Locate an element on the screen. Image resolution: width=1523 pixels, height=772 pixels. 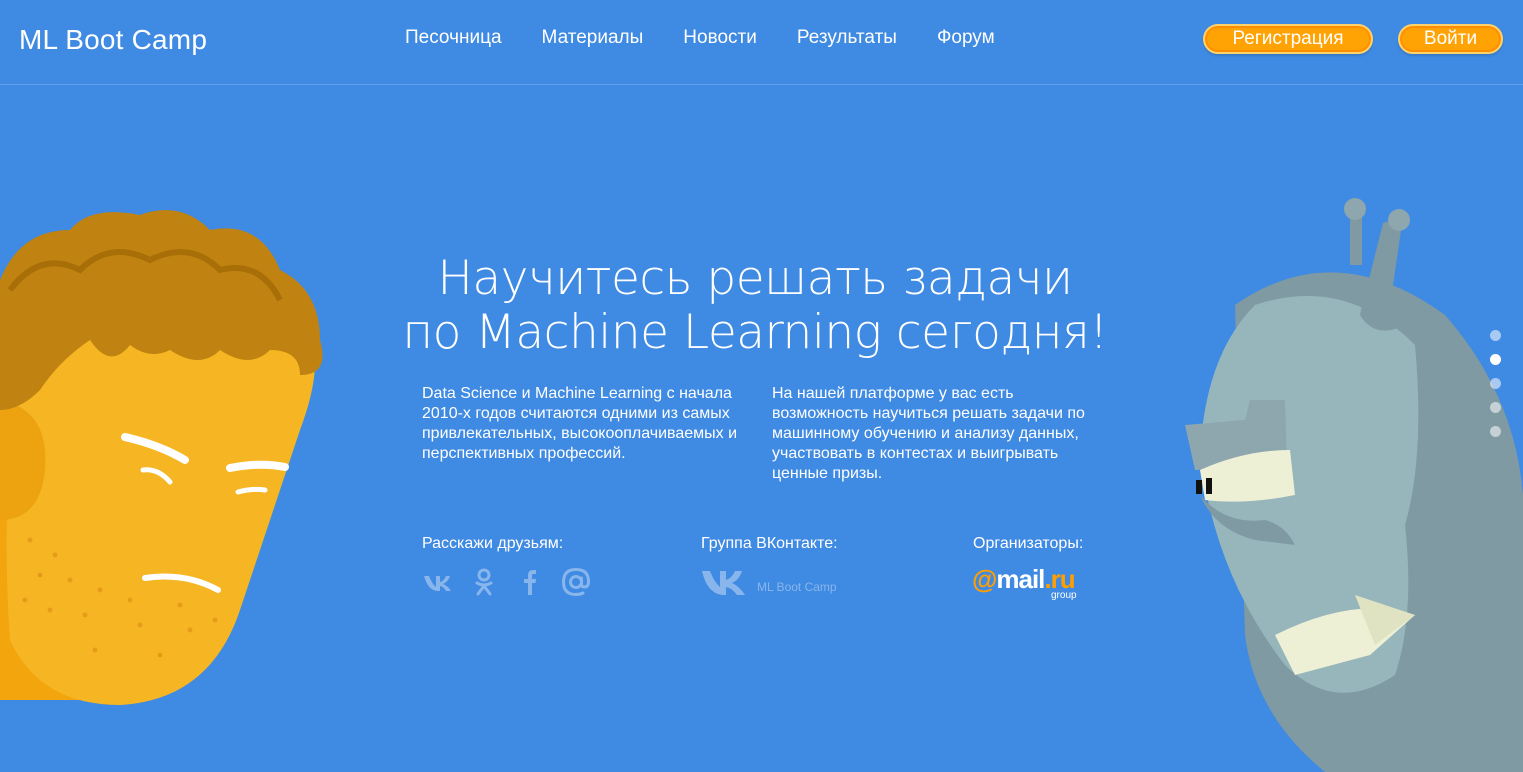
mailru-group-logo: @mail.ru group is located at coordinates (1024, 582).